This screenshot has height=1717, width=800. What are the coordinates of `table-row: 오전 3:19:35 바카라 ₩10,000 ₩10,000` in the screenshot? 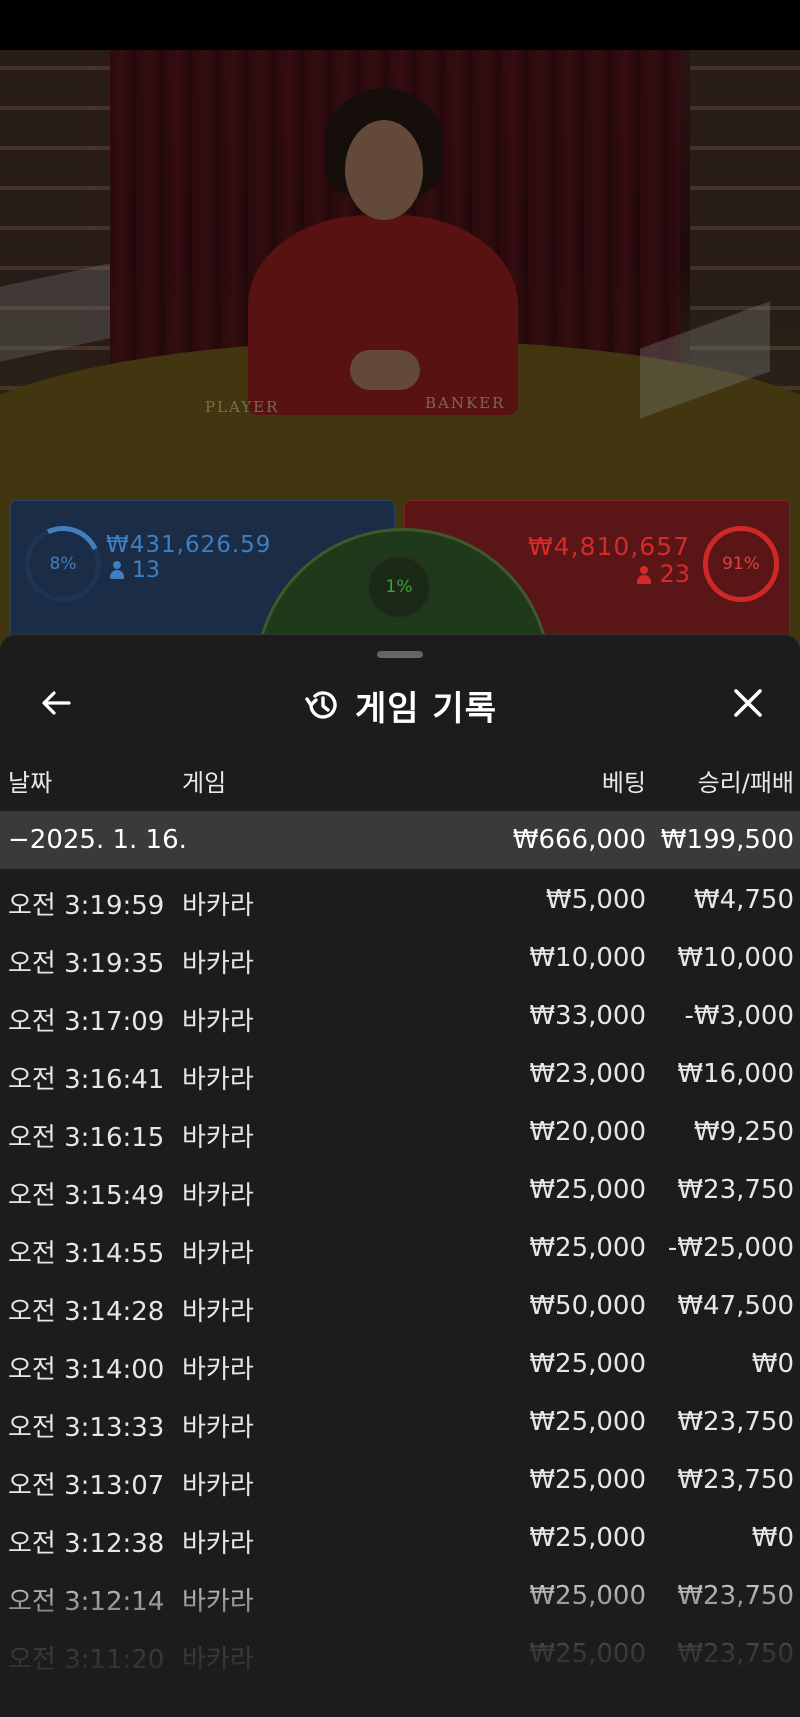 It's located at (400, 956).